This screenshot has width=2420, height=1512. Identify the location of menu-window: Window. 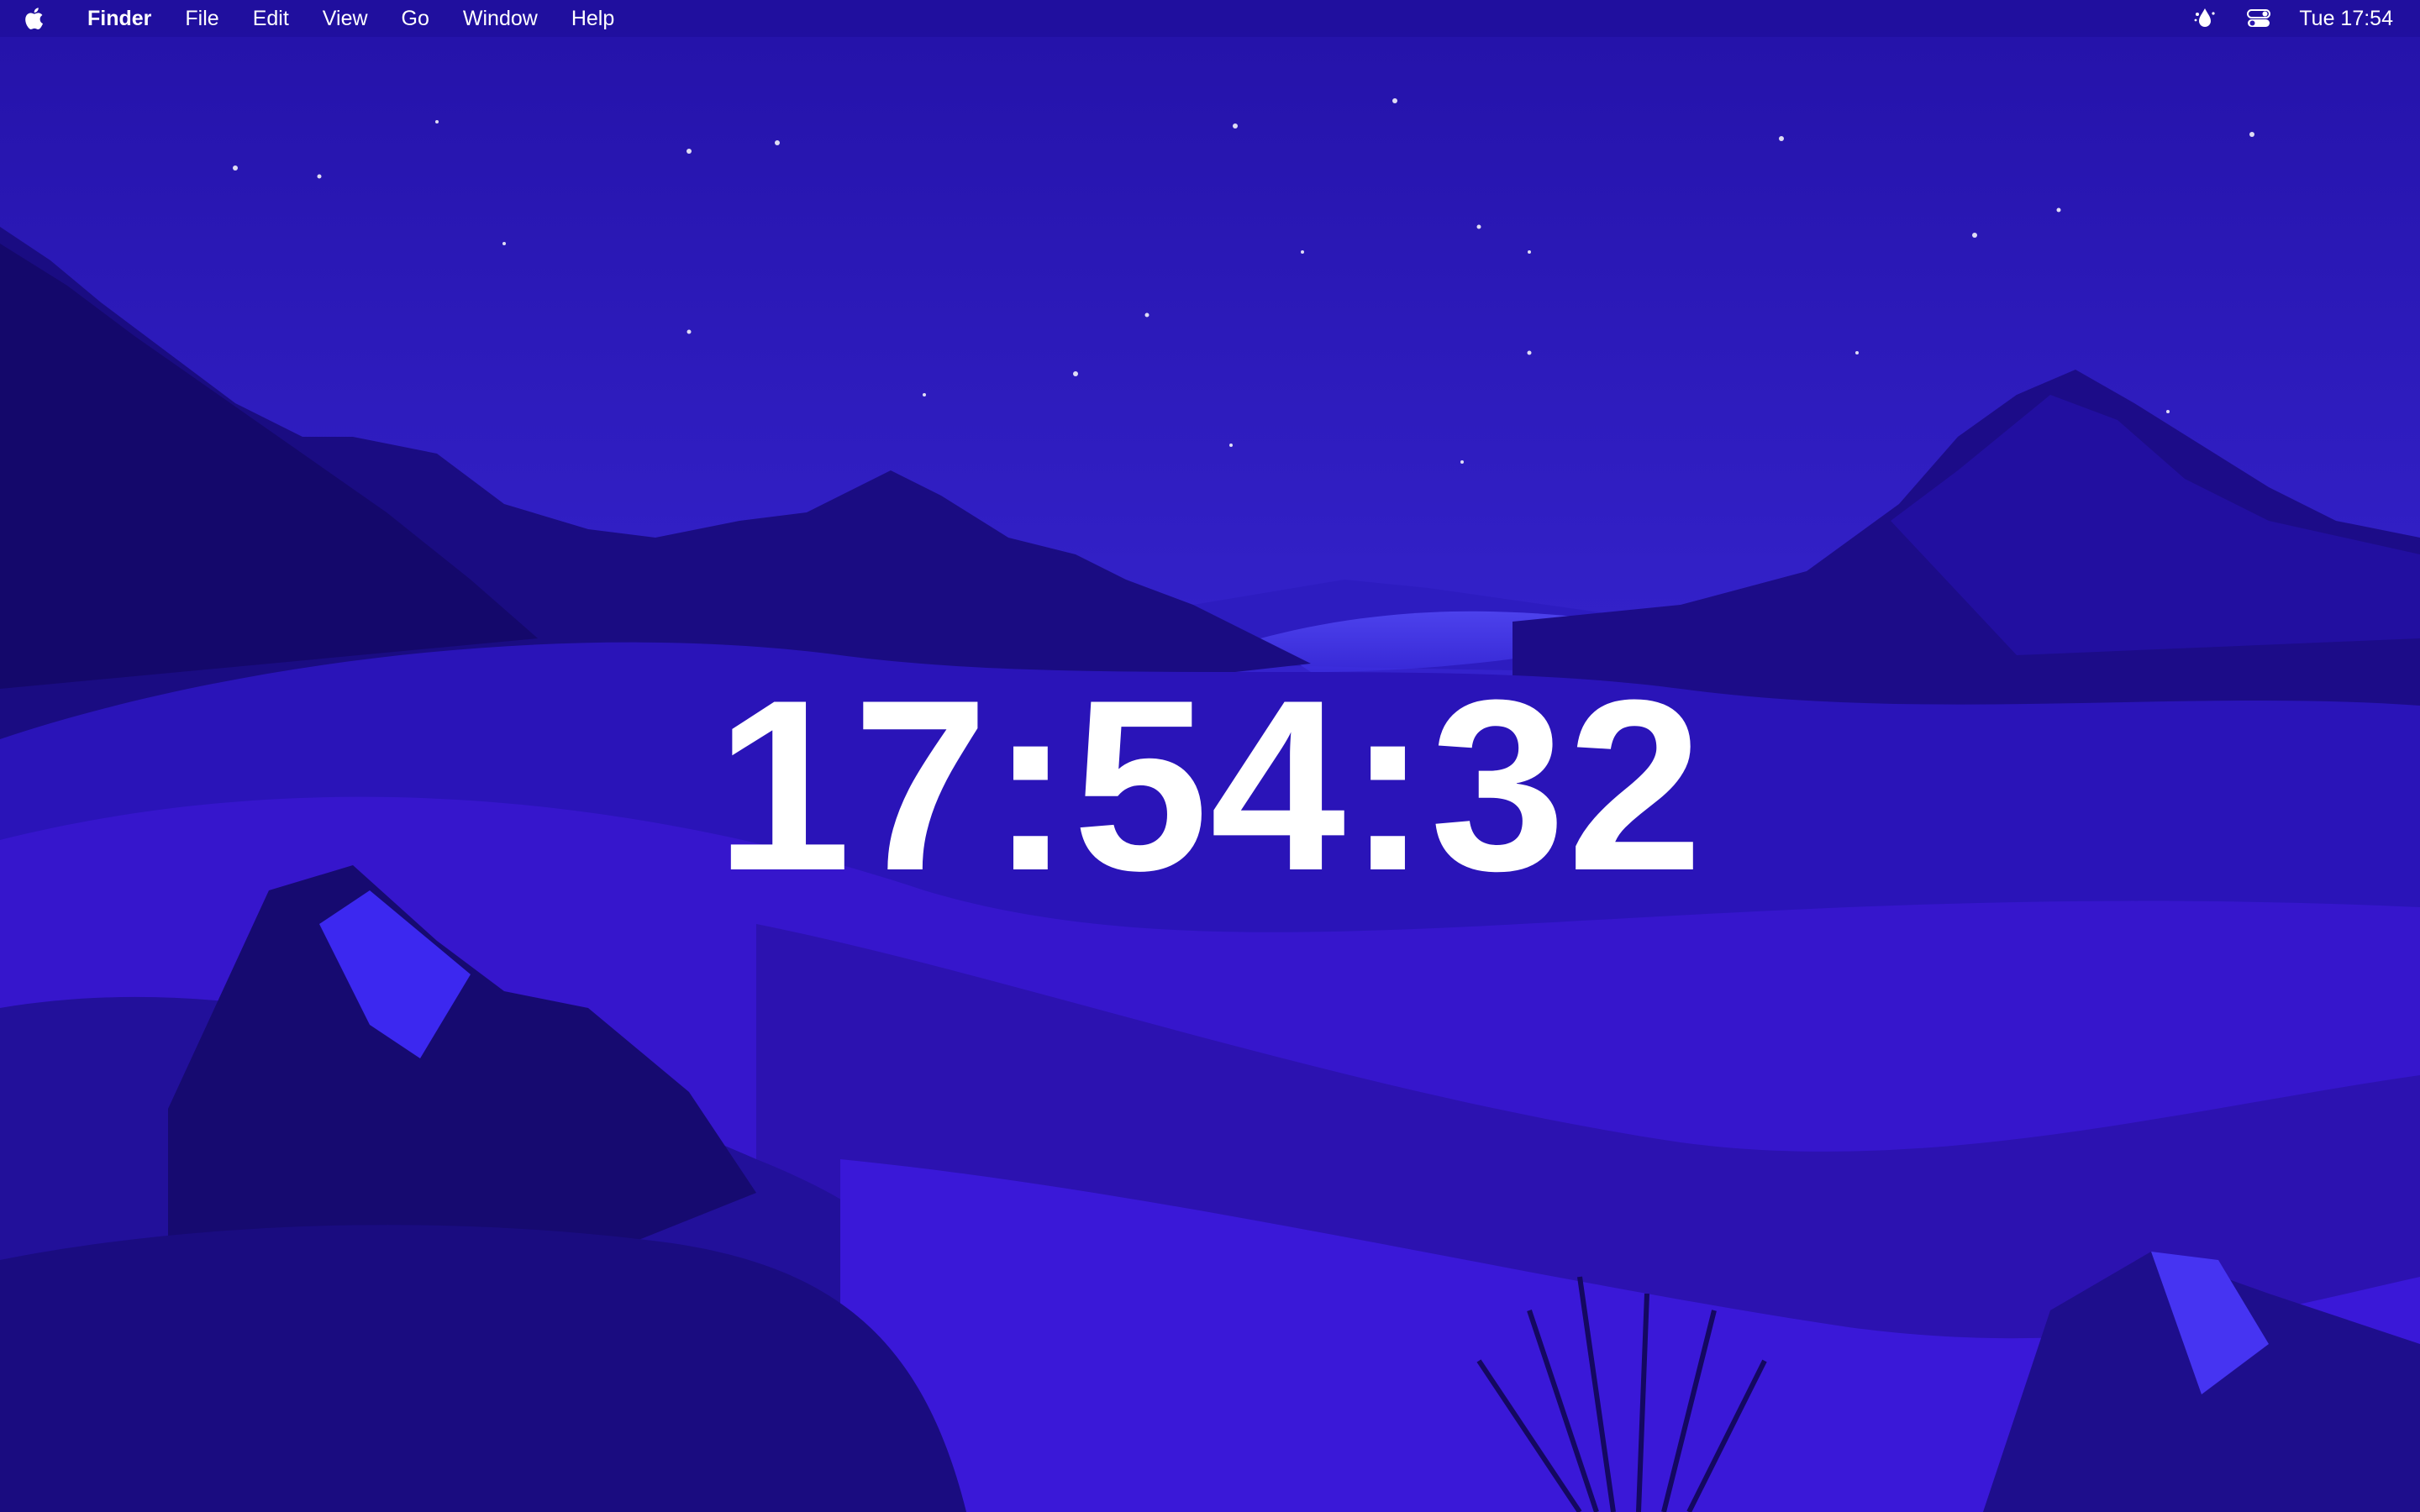
(500, 18).